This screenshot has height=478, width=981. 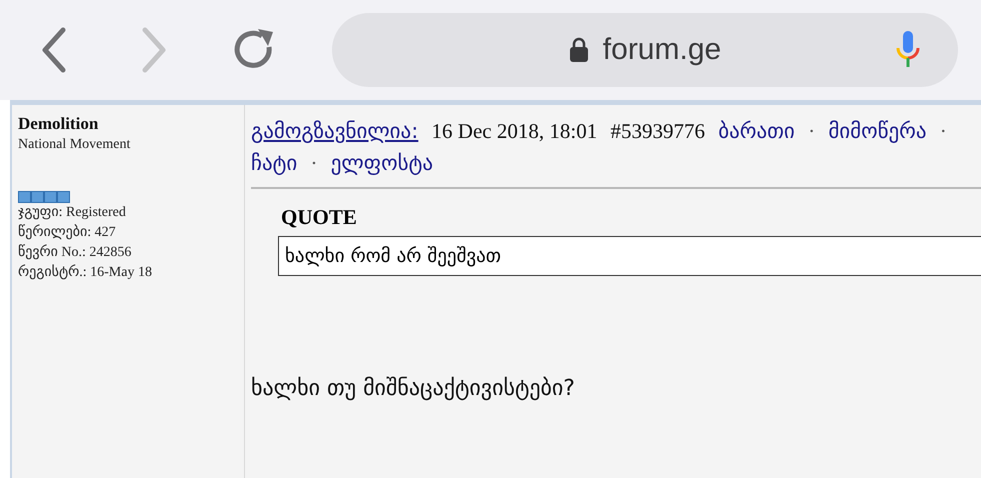 What do you see at coordinates (72, 213) in the screenshot?
I see `author-stat: ჯგუფი: Registered` at bounding box center [72, 213].